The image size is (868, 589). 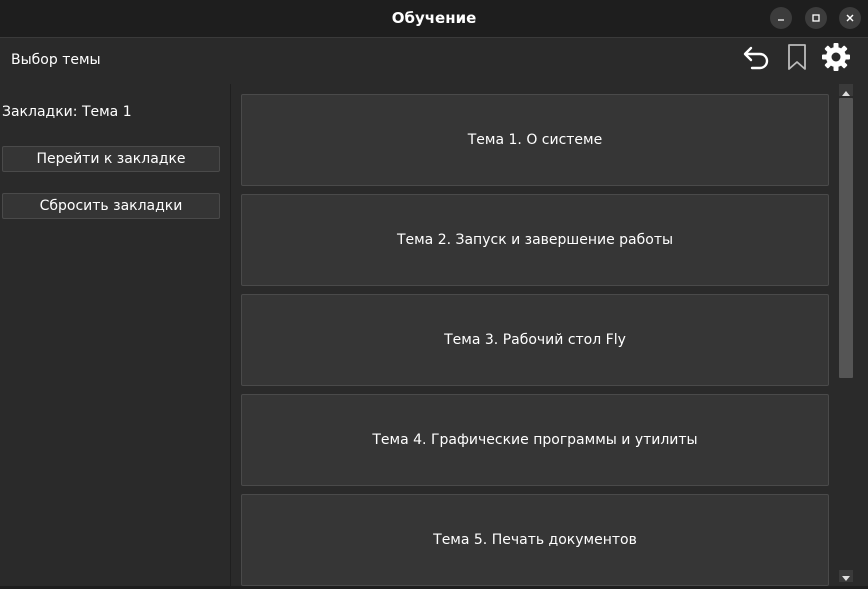 What do you see at coordinates (111, 159) in the screenshot?
I see `goto-bookmark-button: Перейти к закладке` at bounding box center [111, 159].